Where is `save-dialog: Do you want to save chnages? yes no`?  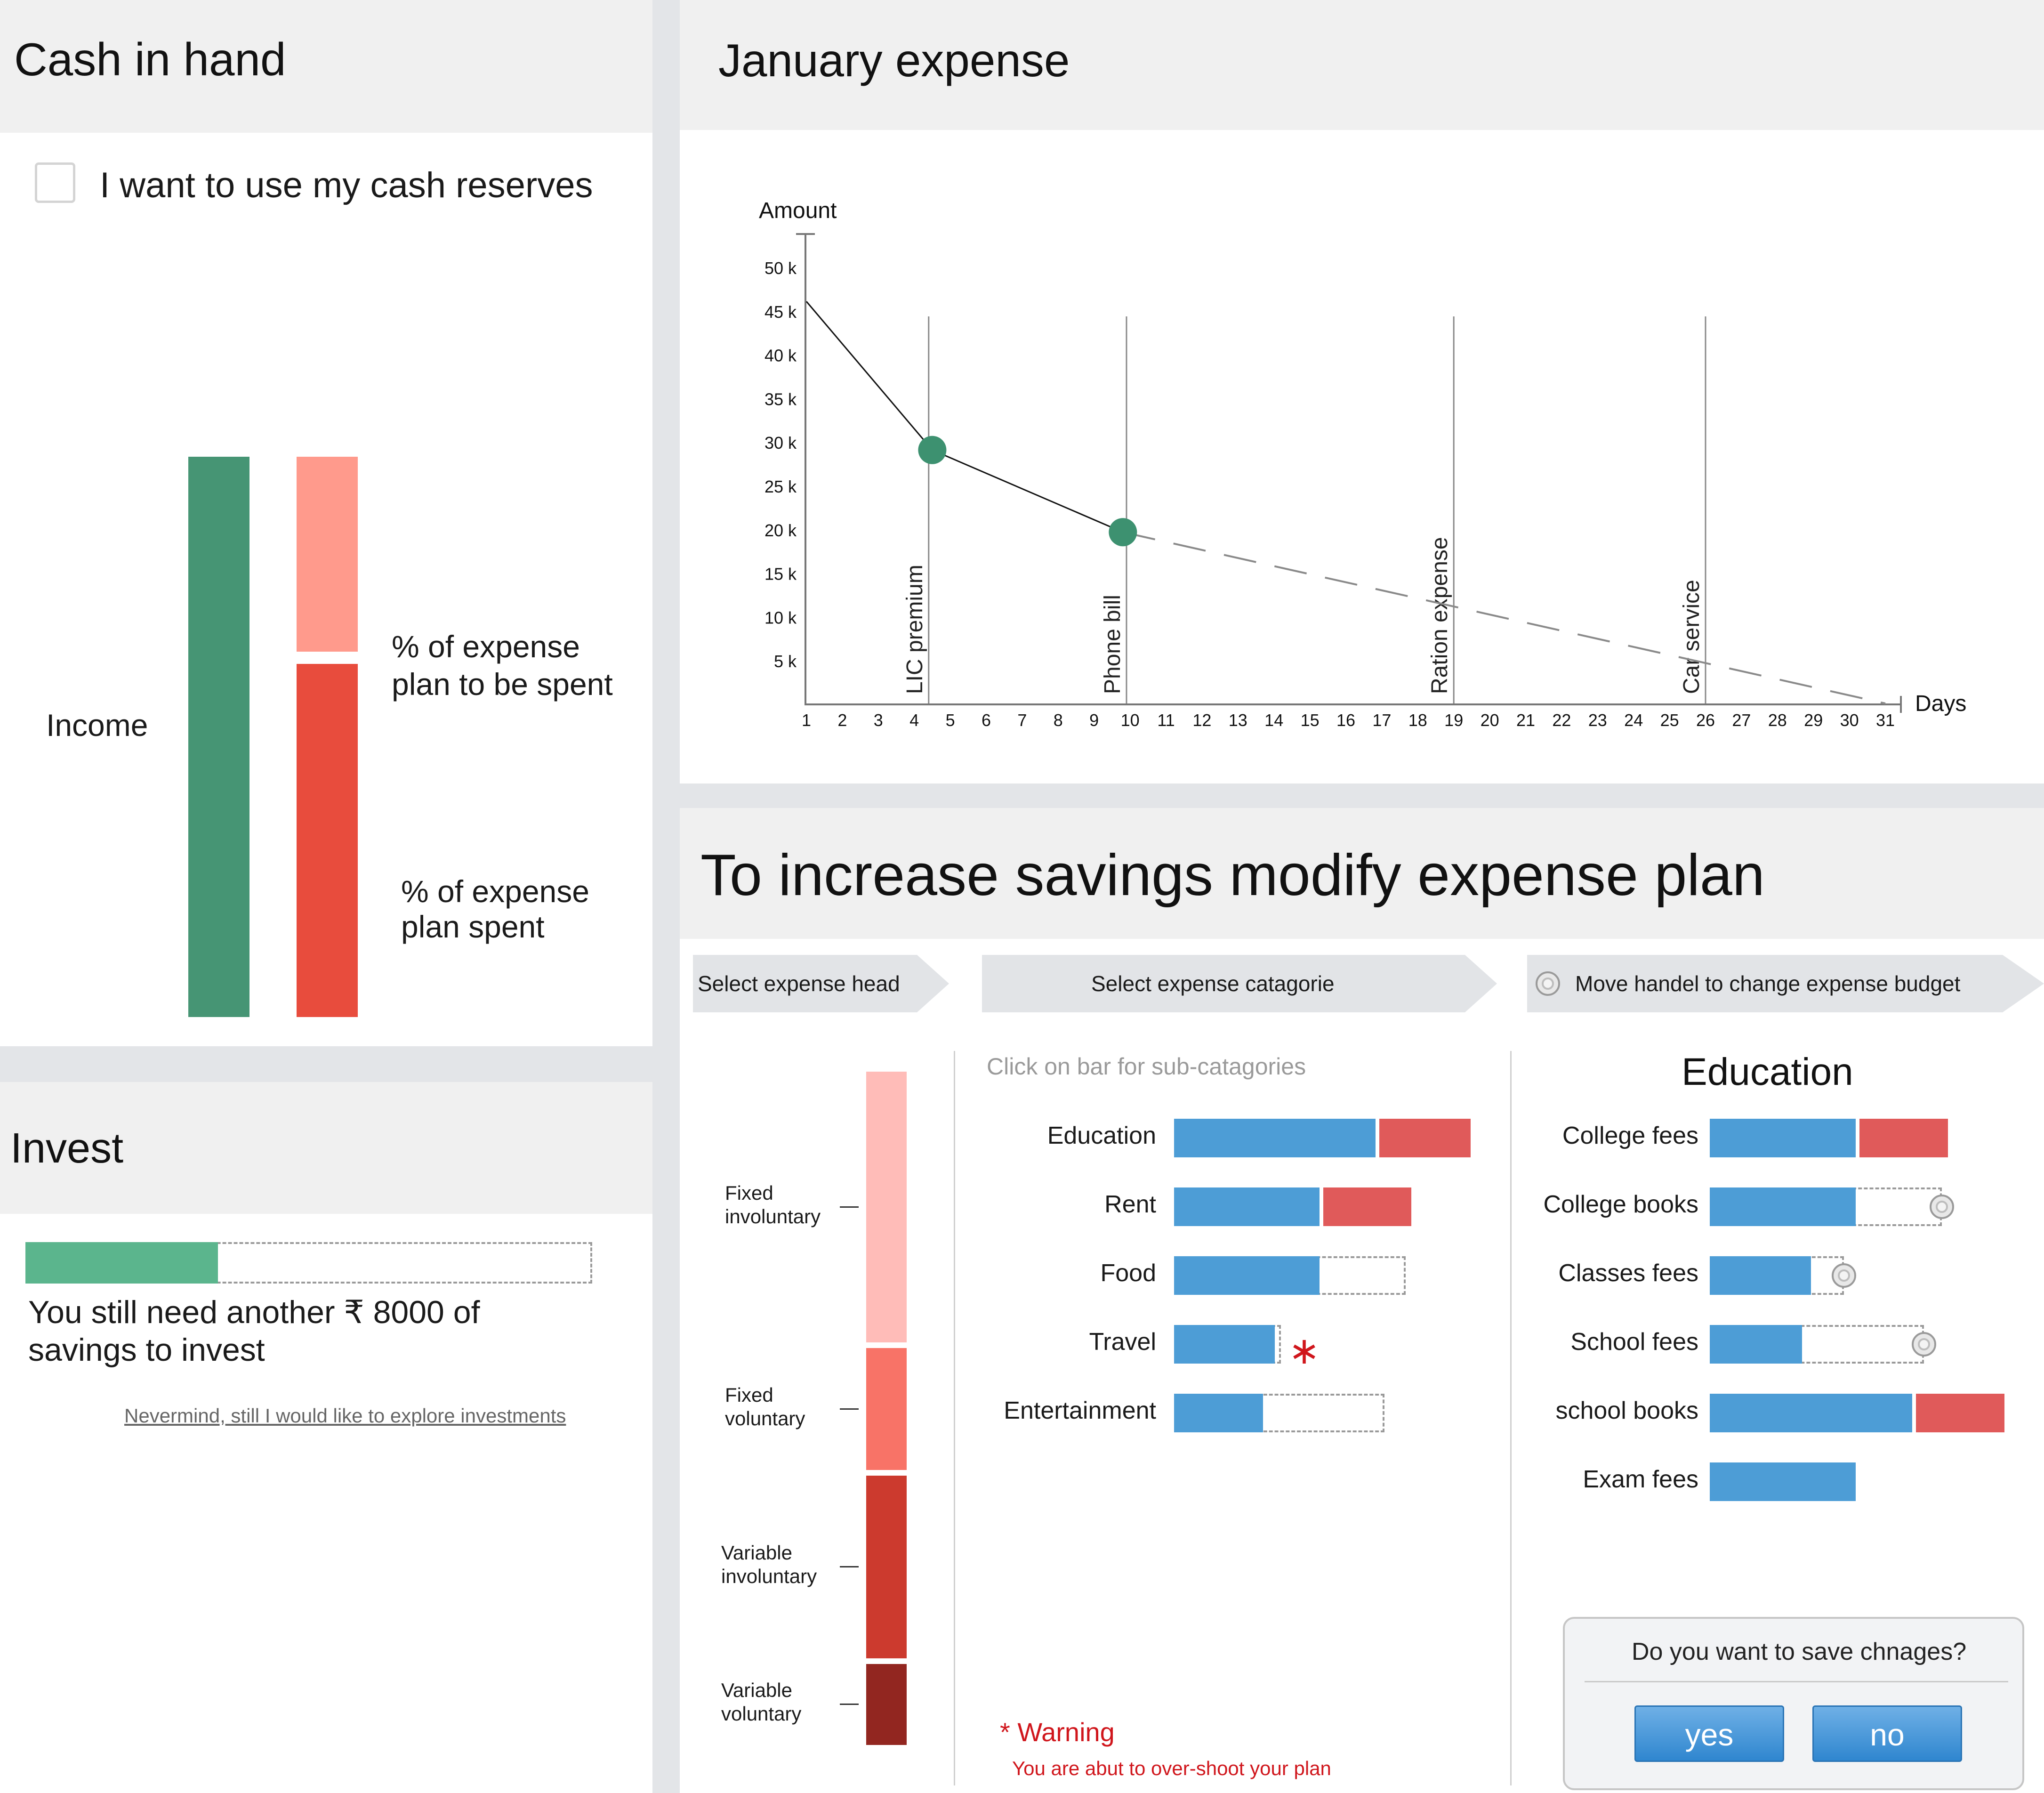
save-dialog: Do you want to save chnages? yes no is located at coordinates (1793, 1703).